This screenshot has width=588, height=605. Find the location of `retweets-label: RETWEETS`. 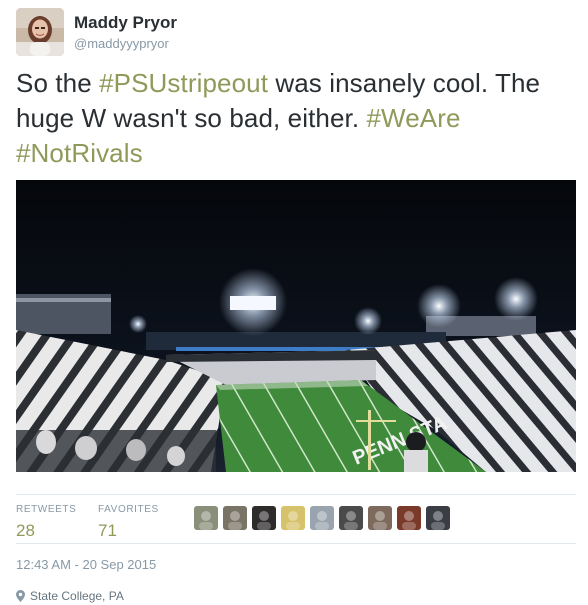

retweets-label: RETWEETS is located at coordinates (46, 509).